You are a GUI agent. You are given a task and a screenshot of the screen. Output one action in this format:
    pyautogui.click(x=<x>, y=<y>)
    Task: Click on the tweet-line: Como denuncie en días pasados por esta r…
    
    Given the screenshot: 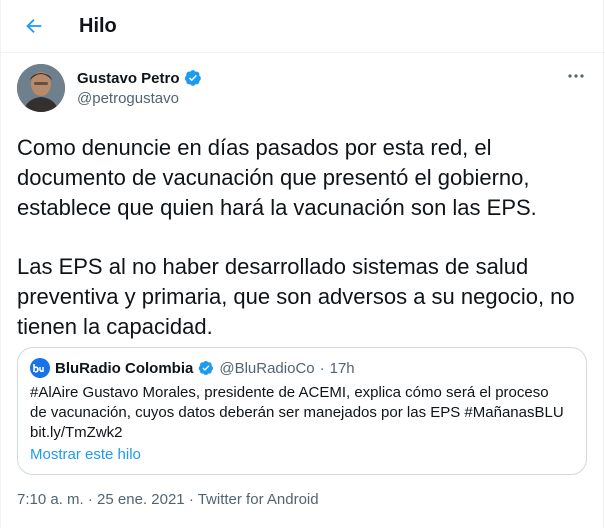 What is the action you would take?
    pyautogui.click(x=254, y=147)
    